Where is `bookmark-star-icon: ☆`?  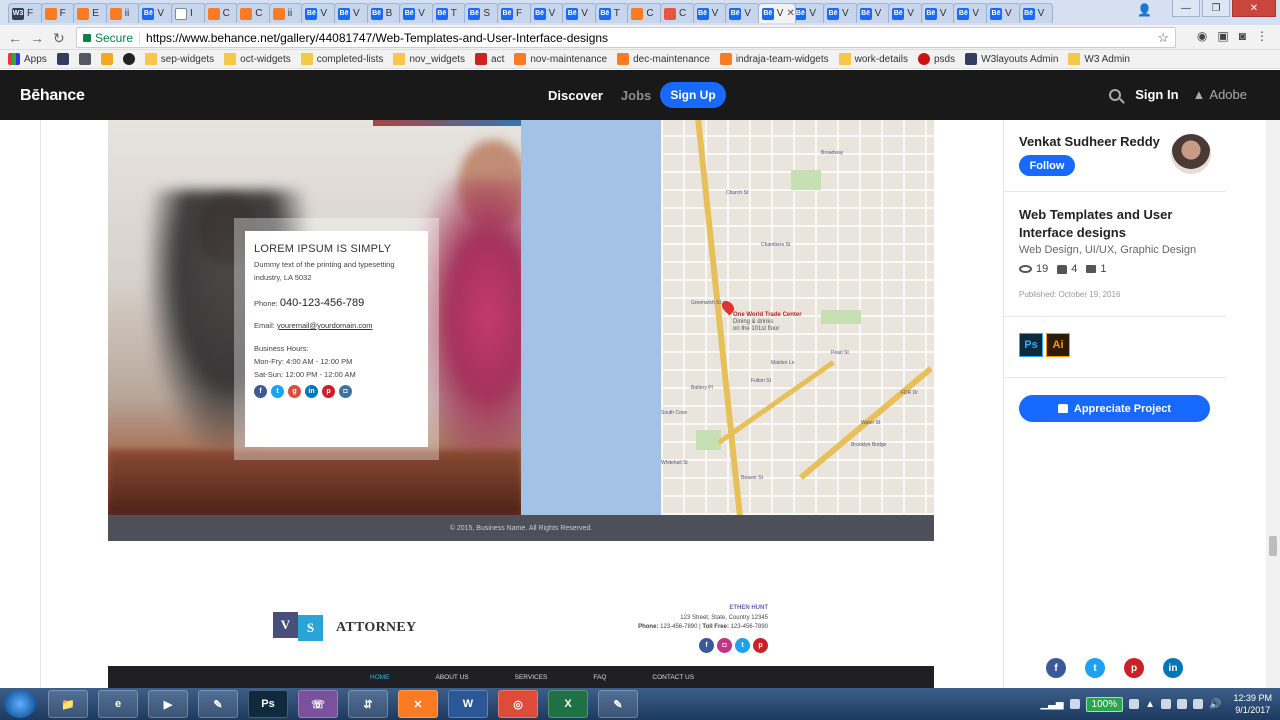
bookmark-star-icon: ☆ is located at coordinates (1163, 38).